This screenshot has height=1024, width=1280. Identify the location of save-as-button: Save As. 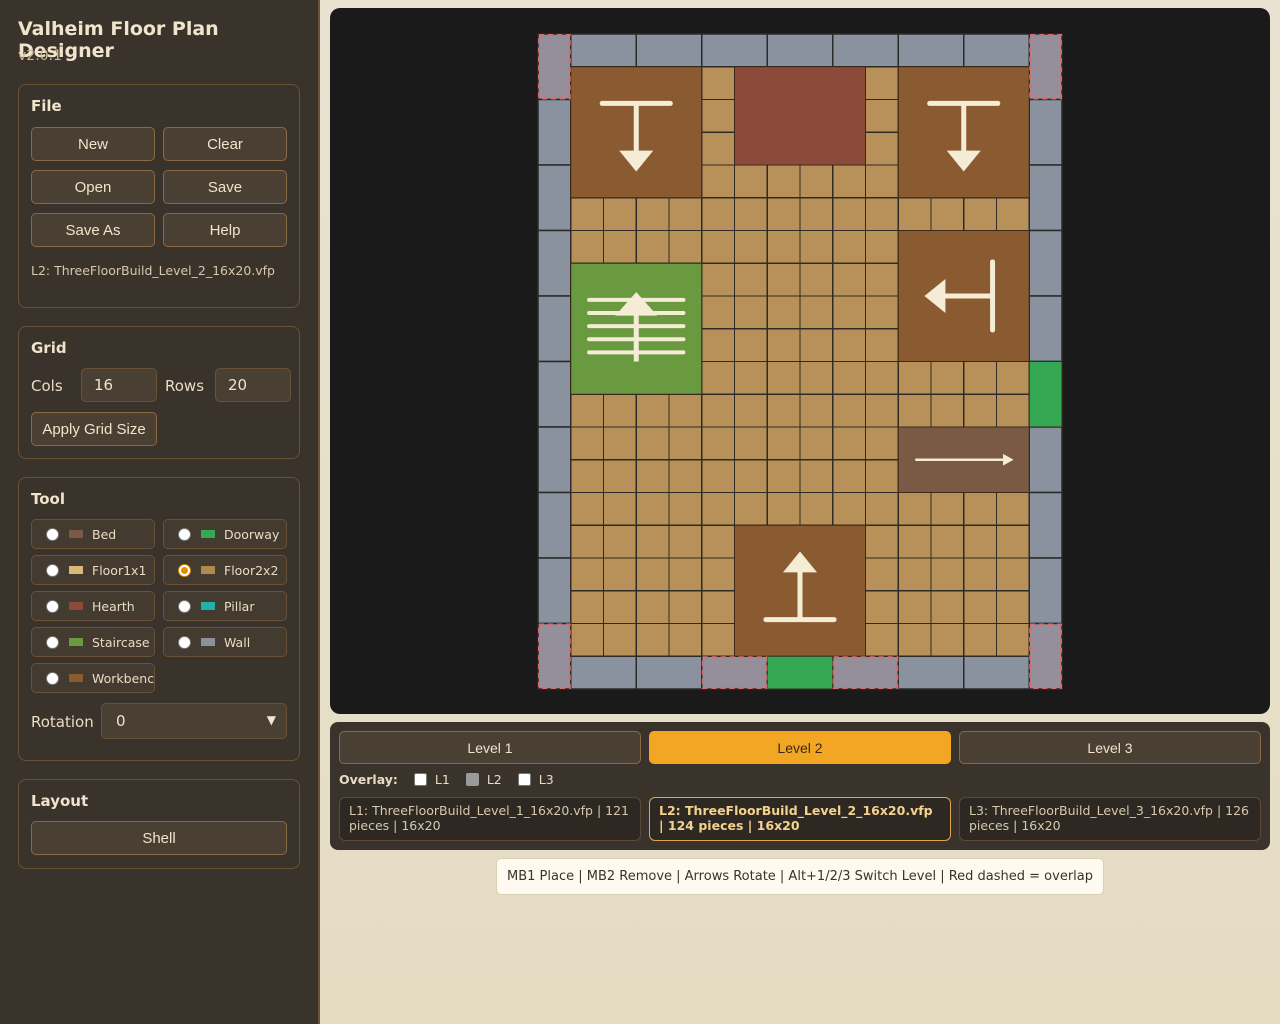
(93, 230).